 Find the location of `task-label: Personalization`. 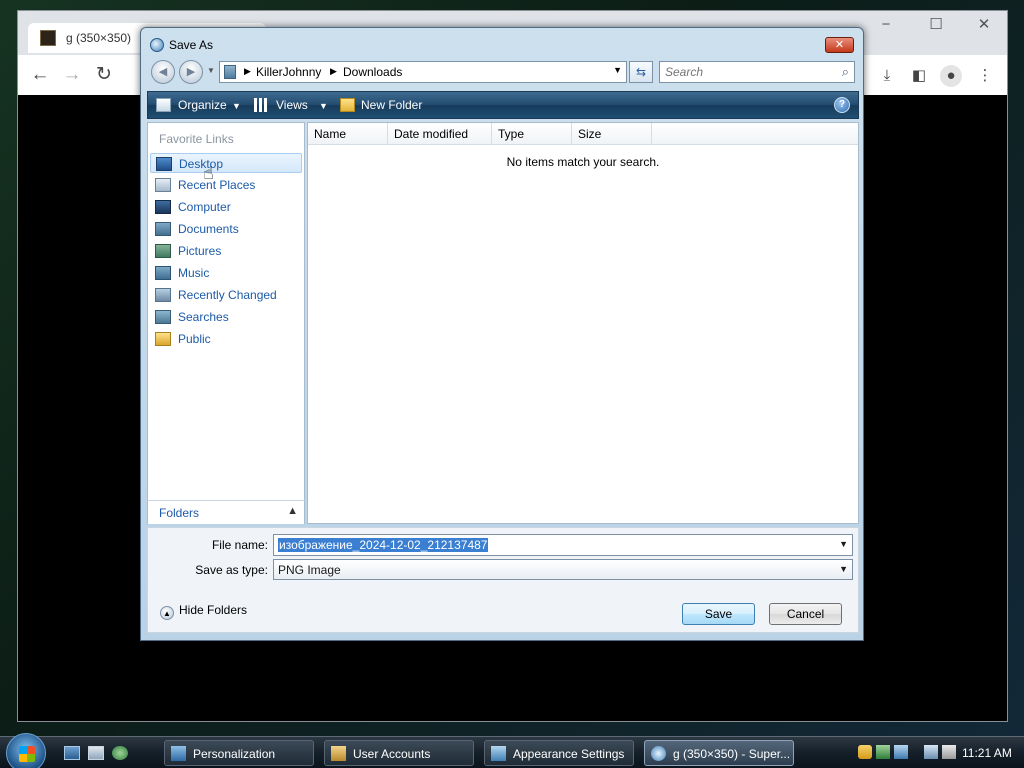

task-label: Personalization is located at coordinates (234, 754).